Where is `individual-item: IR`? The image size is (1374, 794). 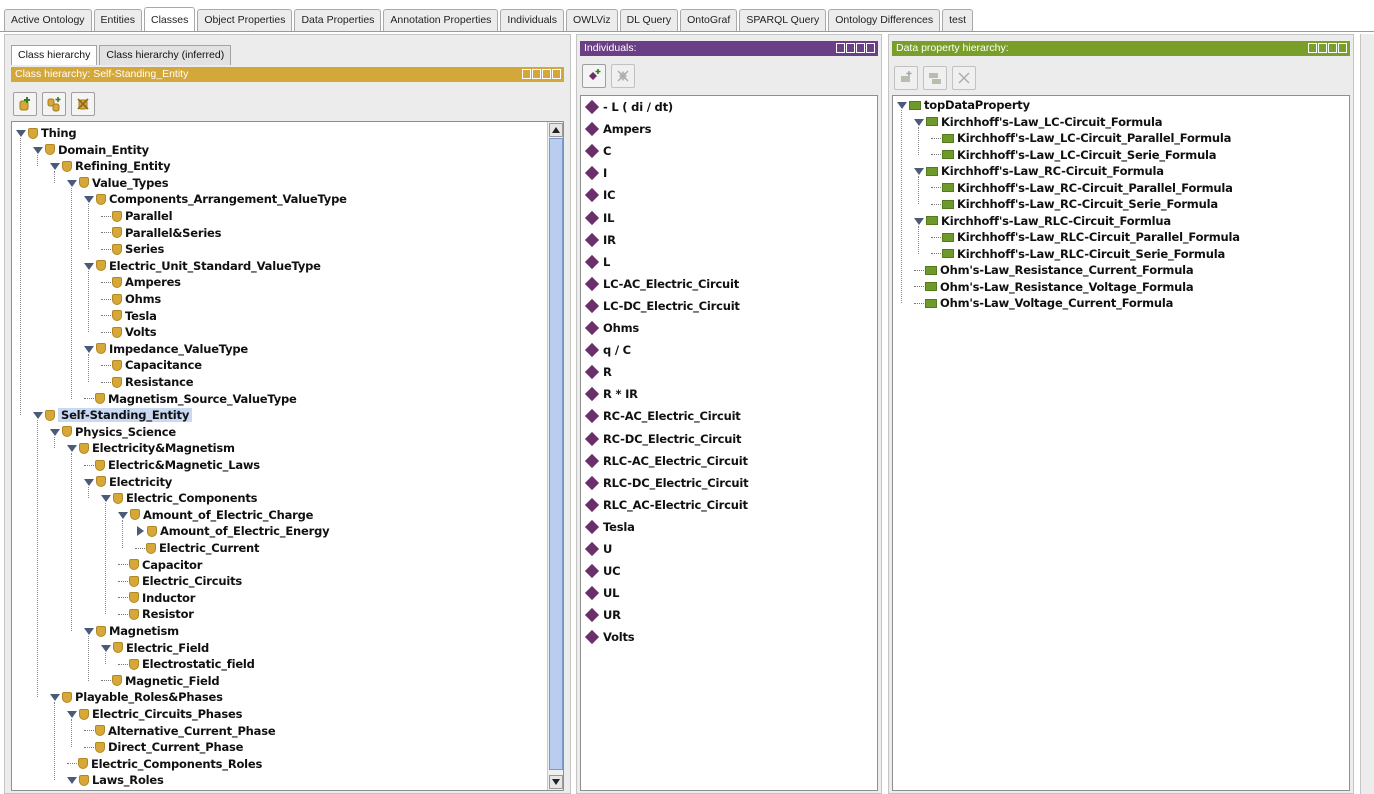 individual-item: IR is located at coordinates (600, 240).